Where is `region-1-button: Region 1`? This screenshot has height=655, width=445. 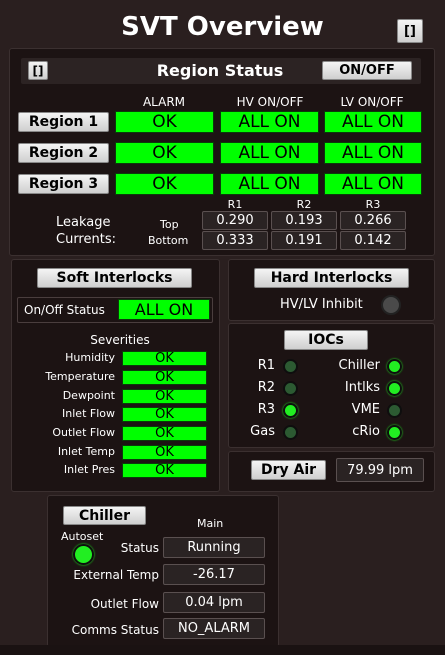
region-1-button: Region 1 is located at coordinates (63, 122).